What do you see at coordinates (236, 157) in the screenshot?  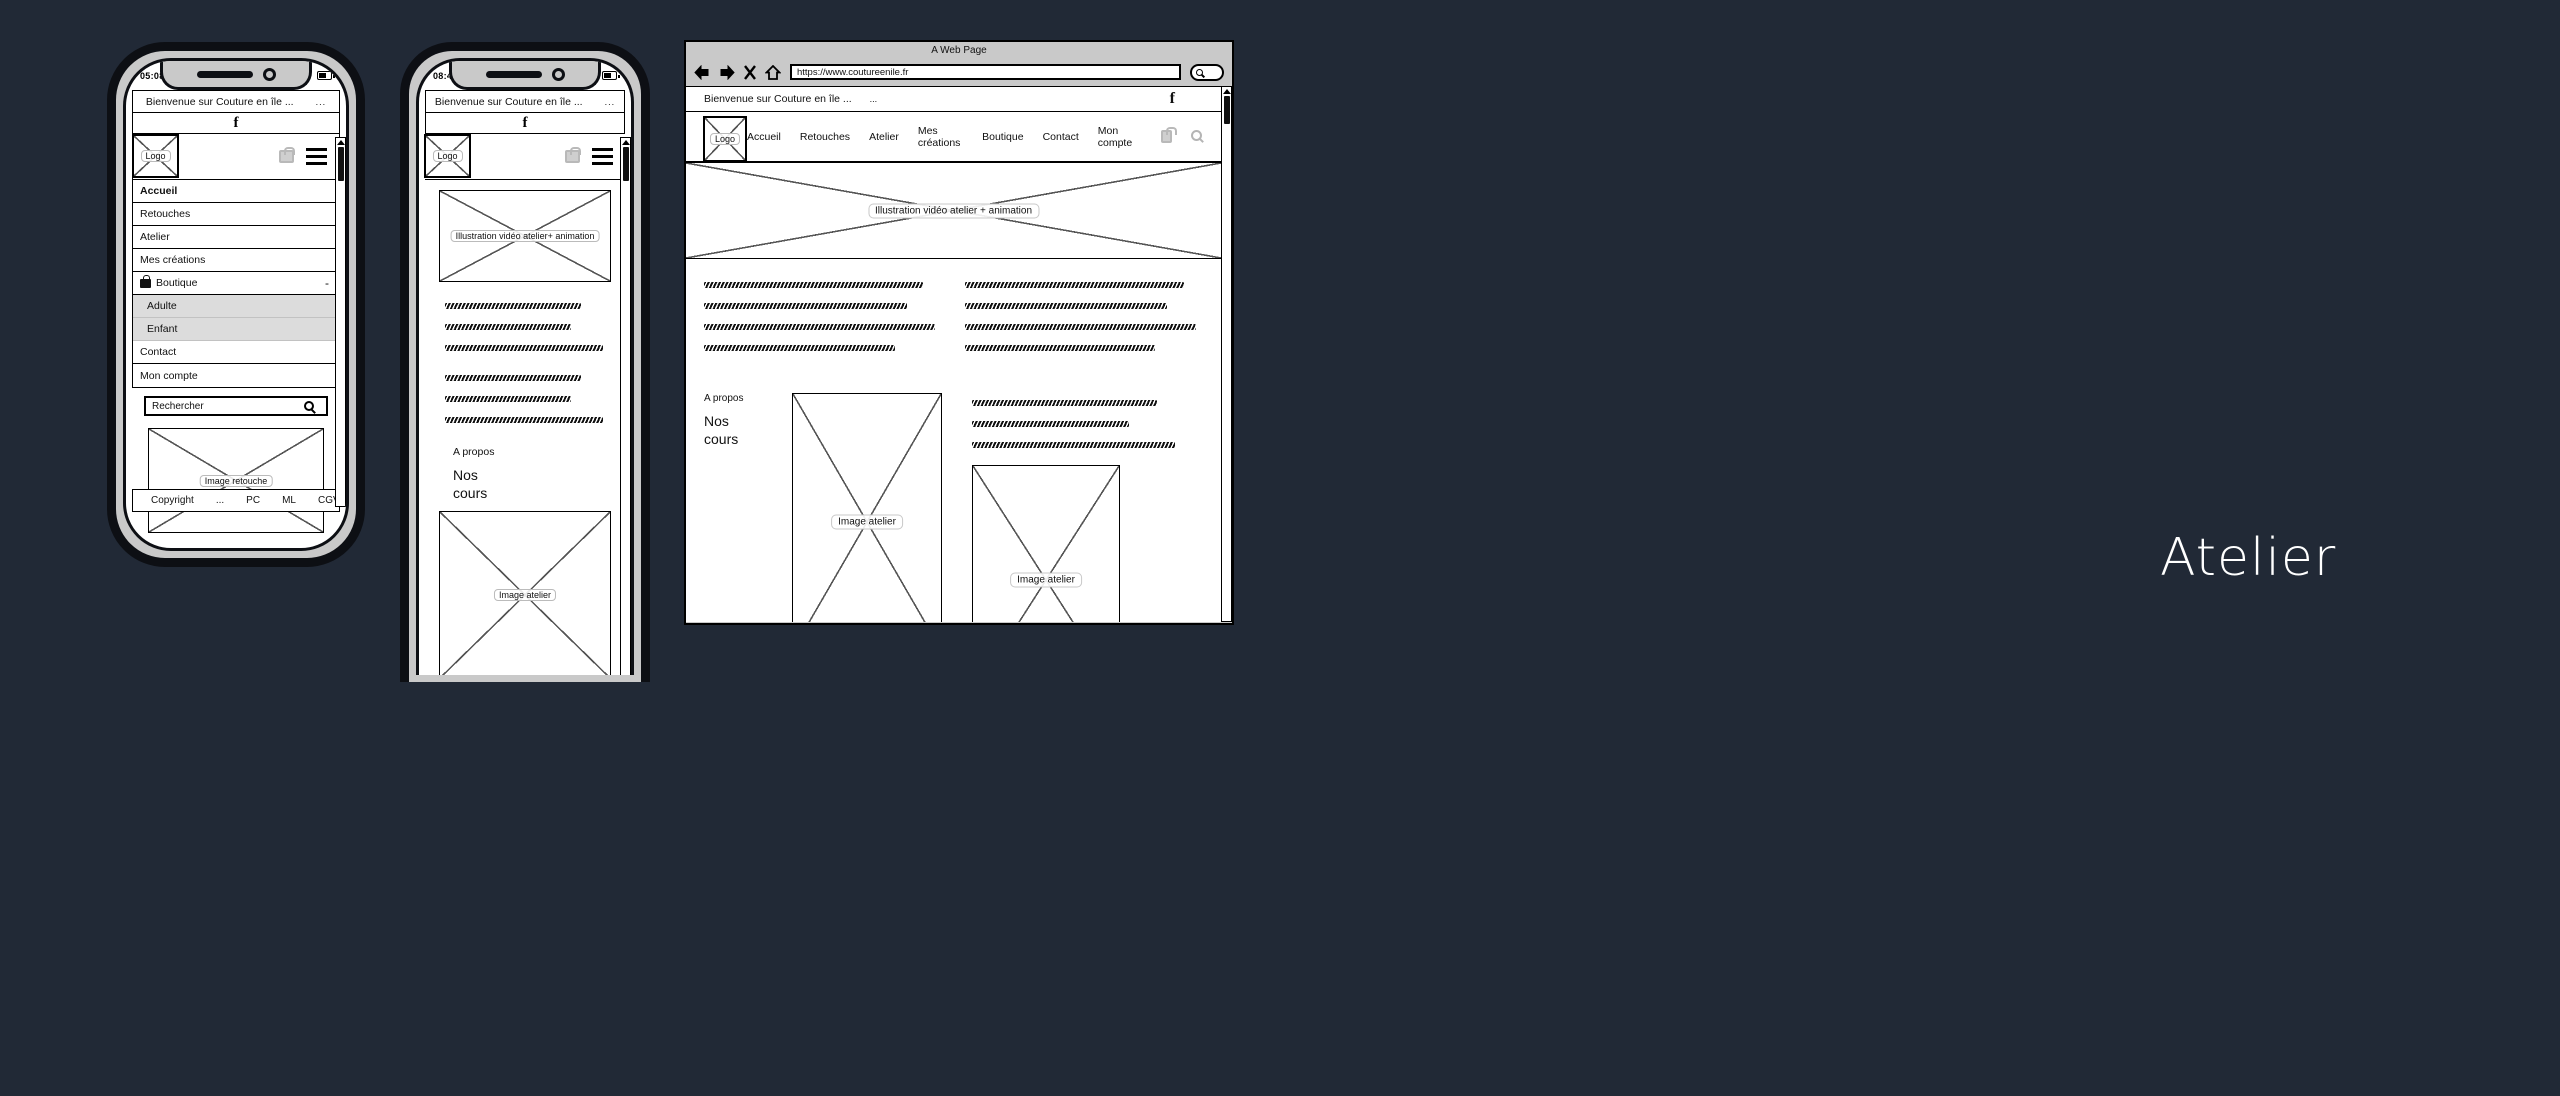 I see `phone1-navbar: Logo` at bounding box center [236, 157].